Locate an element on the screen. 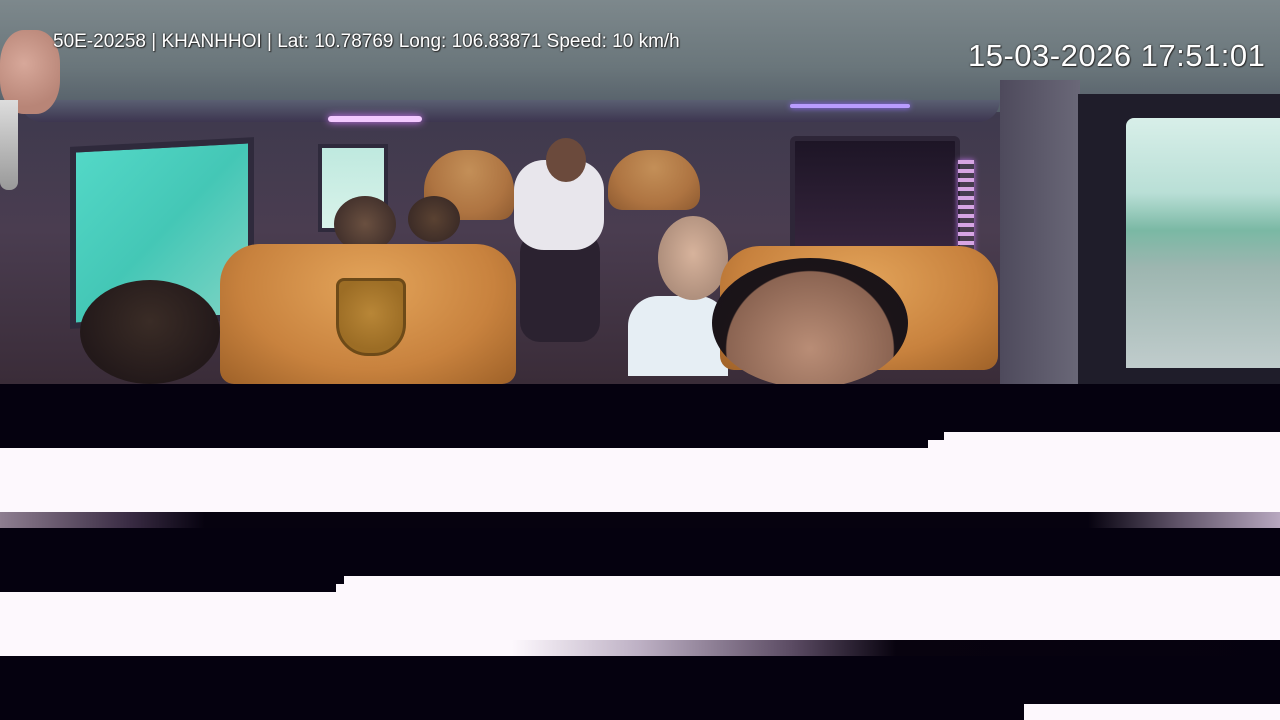 The image size is (1280, 720). door-window is located at coordinates (1203, 243).